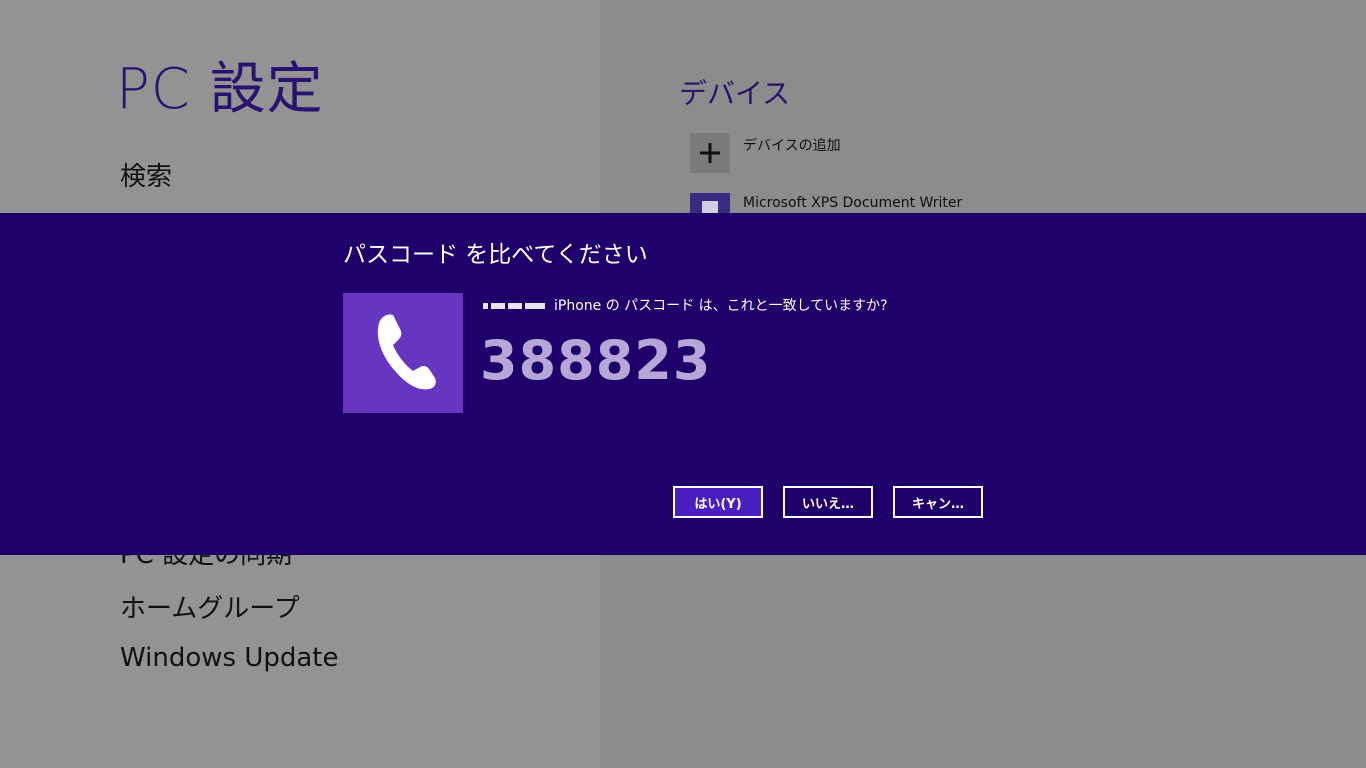  I want to click on phone-tile, so click(403, 353).